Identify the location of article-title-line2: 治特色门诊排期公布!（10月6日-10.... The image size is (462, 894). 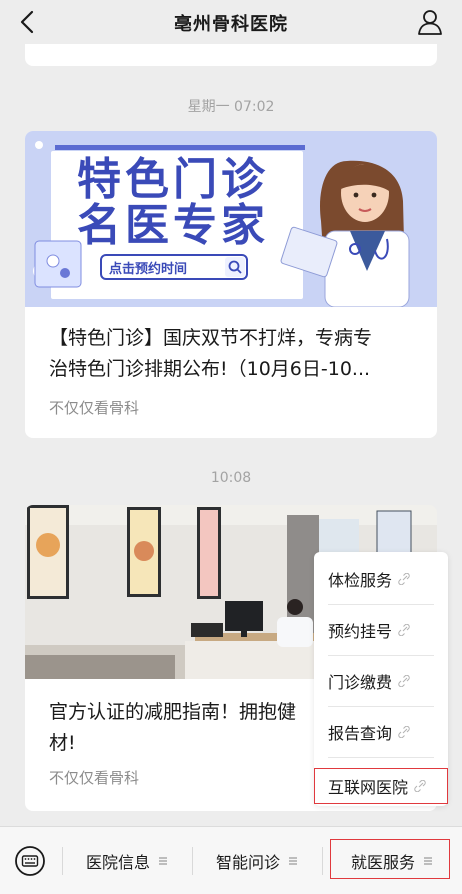
(210, 369).